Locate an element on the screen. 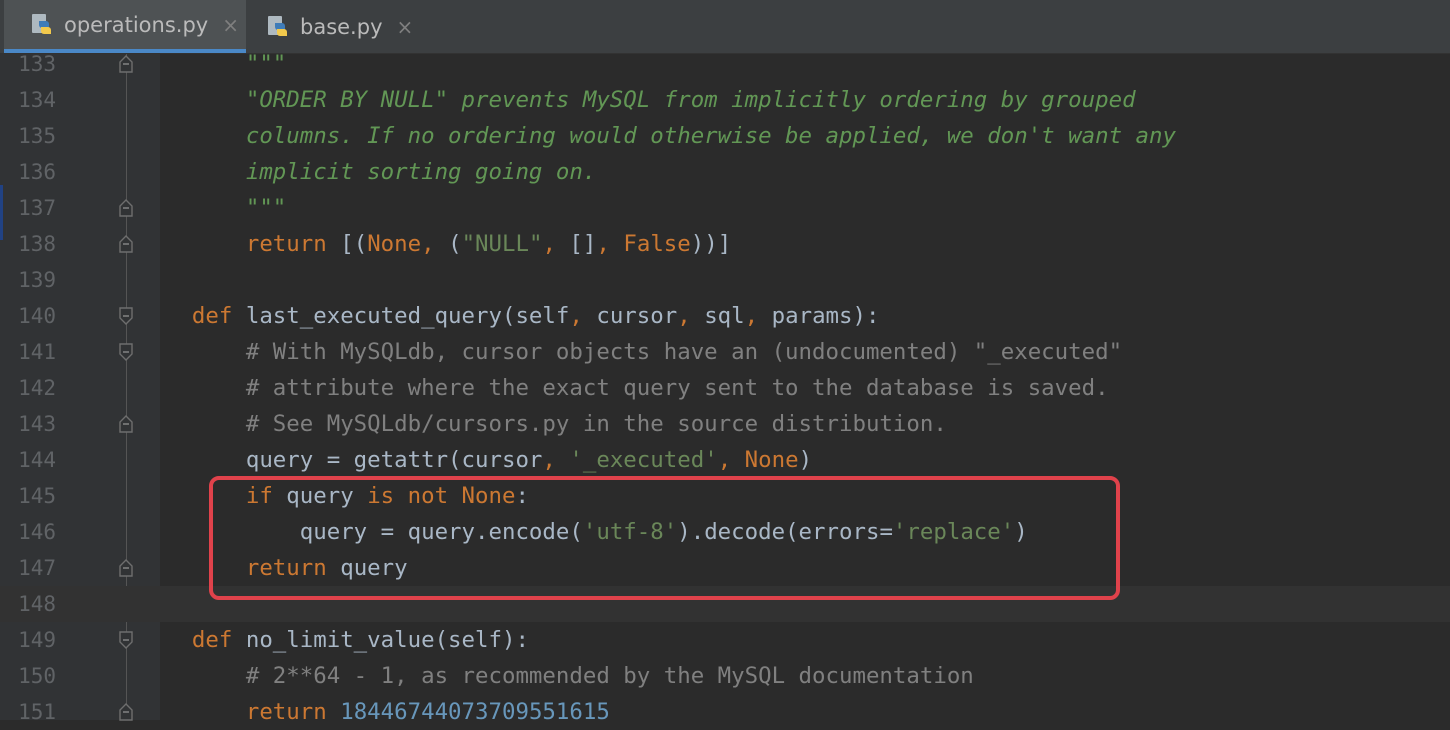  code-text: implicit sorting going on. is located at coordinates (421, 172).